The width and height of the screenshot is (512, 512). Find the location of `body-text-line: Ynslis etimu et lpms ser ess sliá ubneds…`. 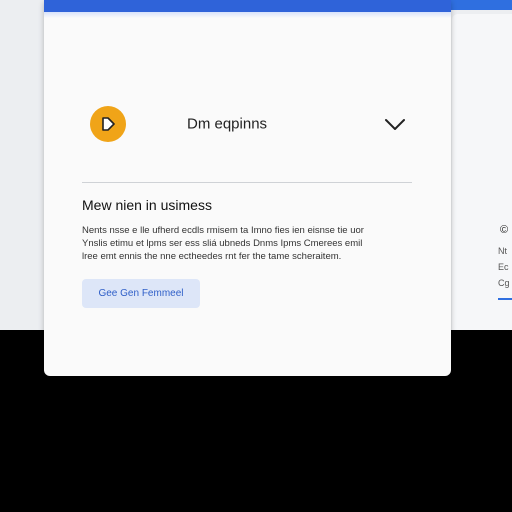

body-text-line: Ynslis etimu et lpms ser ess sliá ubneds… is located at coordinates (222, 243).